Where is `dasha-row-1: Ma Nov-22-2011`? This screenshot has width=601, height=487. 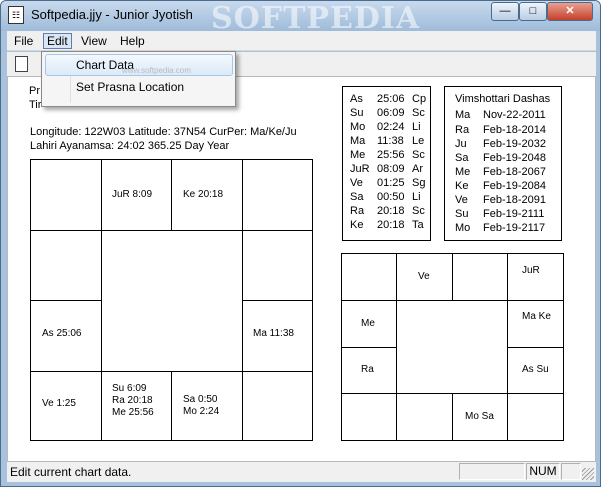 dasha-row-1: Ma Nov-22-2011 is located at coordinates (500, 115).